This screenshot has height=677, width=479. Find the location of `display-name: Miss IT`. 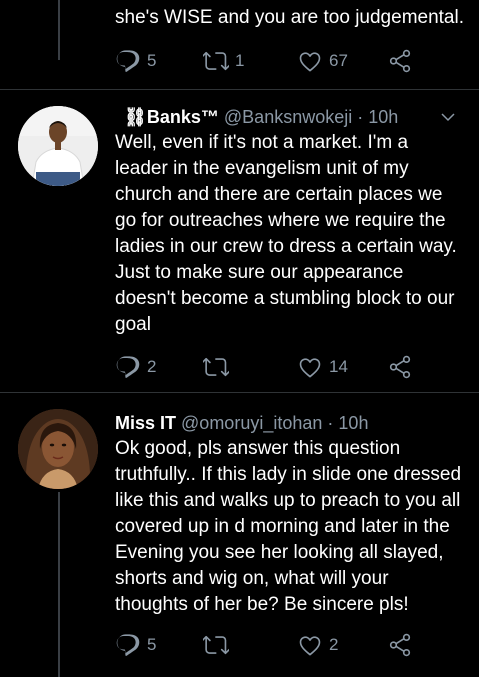

display-name: Miss IT is located at coordinates (145, 423).